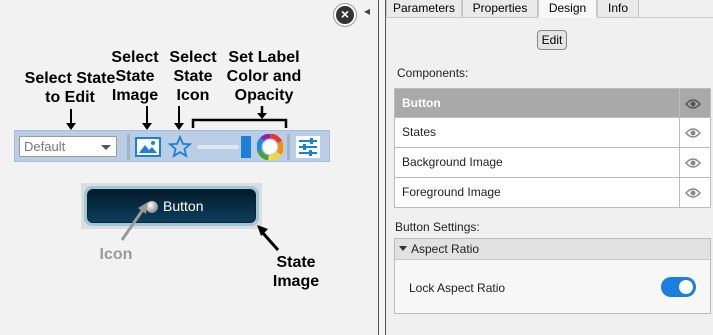 This screenshot has height=335, width=713. I want to click on opacity-slider-track, so click(218, 147).